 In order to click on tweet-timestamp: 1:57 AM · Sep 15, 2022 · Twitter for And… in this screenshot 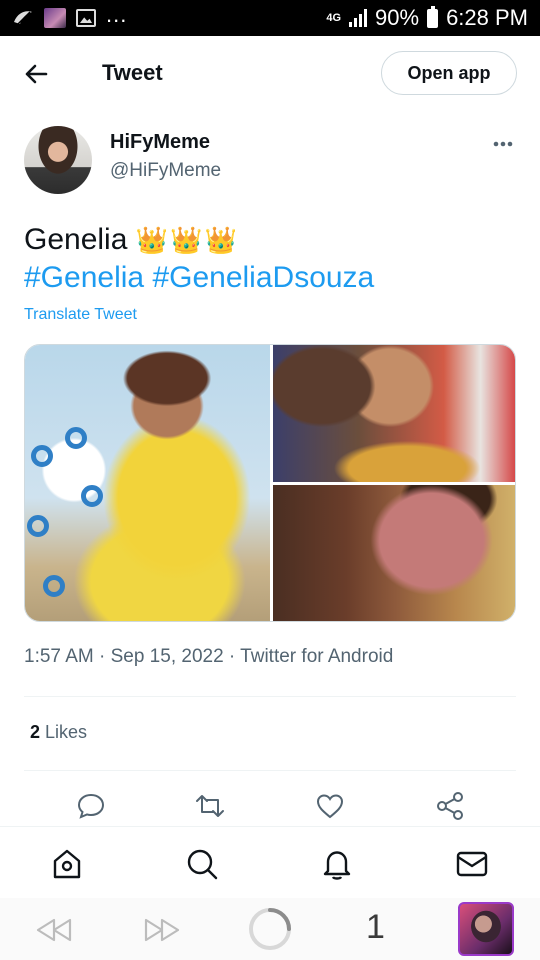, I will do `click(209, 656)`.